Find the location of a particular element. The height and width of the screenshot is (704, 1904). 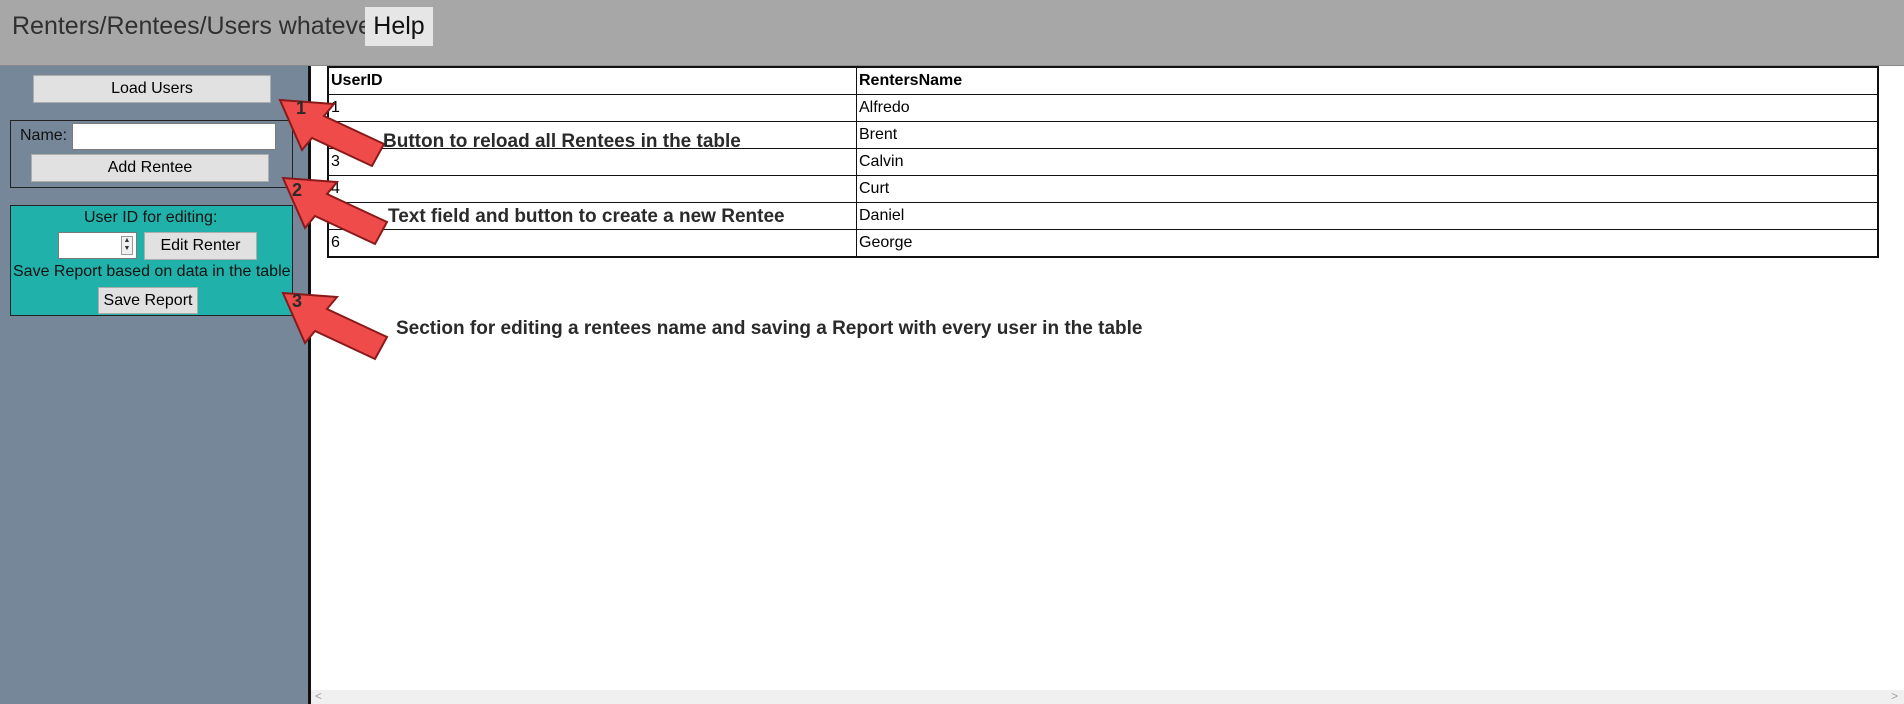

add-rentee-button: Add Rentee is located at coordinates (150, 168).